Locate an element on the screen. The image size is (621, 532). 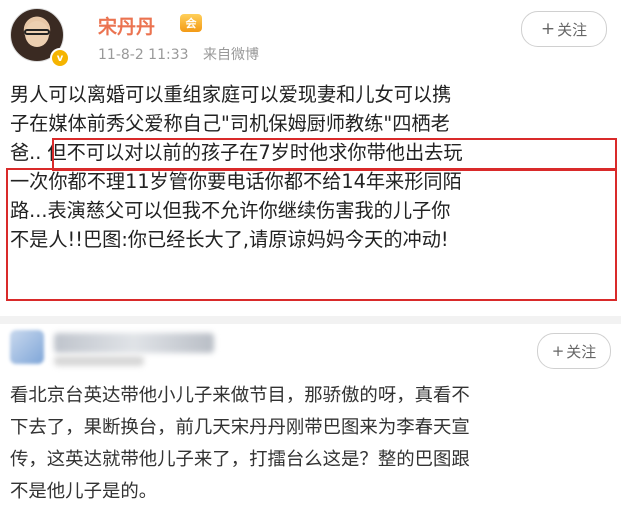
member-crown-icon: 会 is located at coordinates (191, 23).